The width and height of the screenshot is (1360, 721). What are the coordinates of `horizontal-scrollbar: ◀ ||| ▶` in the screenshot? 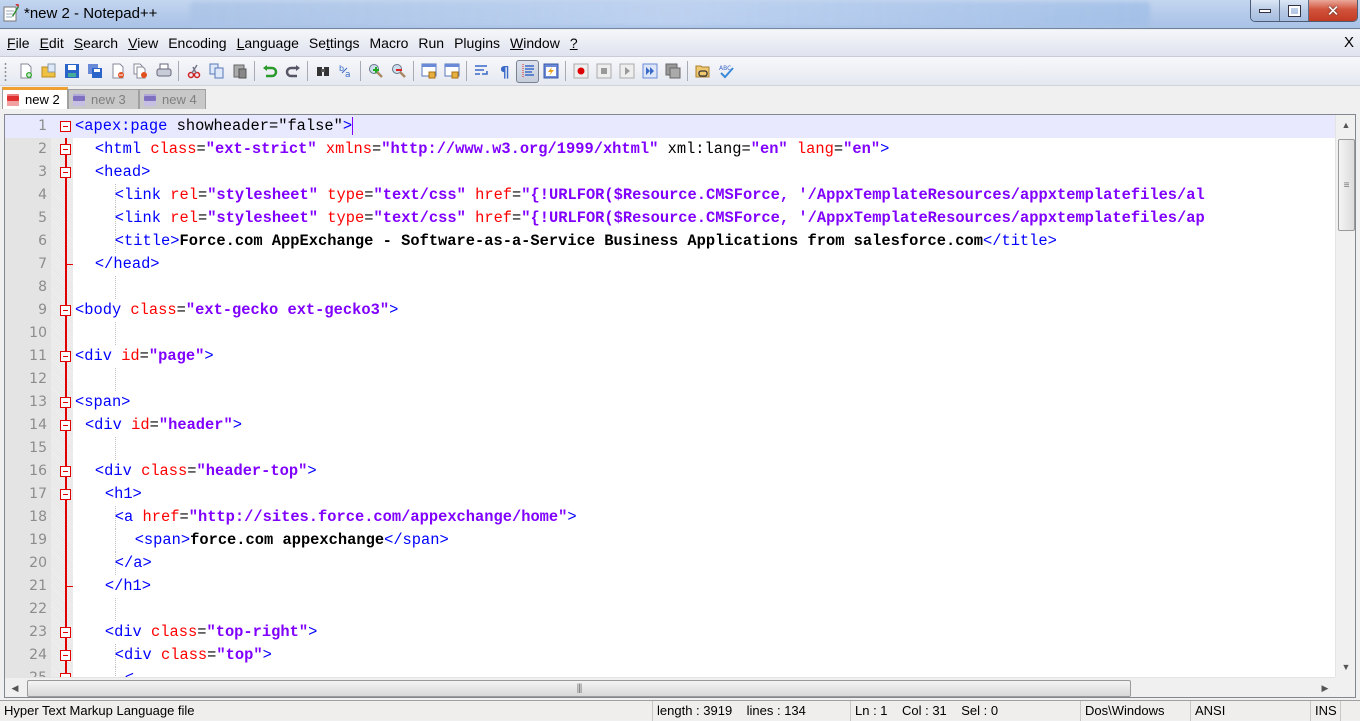 It's located at (670, 687).